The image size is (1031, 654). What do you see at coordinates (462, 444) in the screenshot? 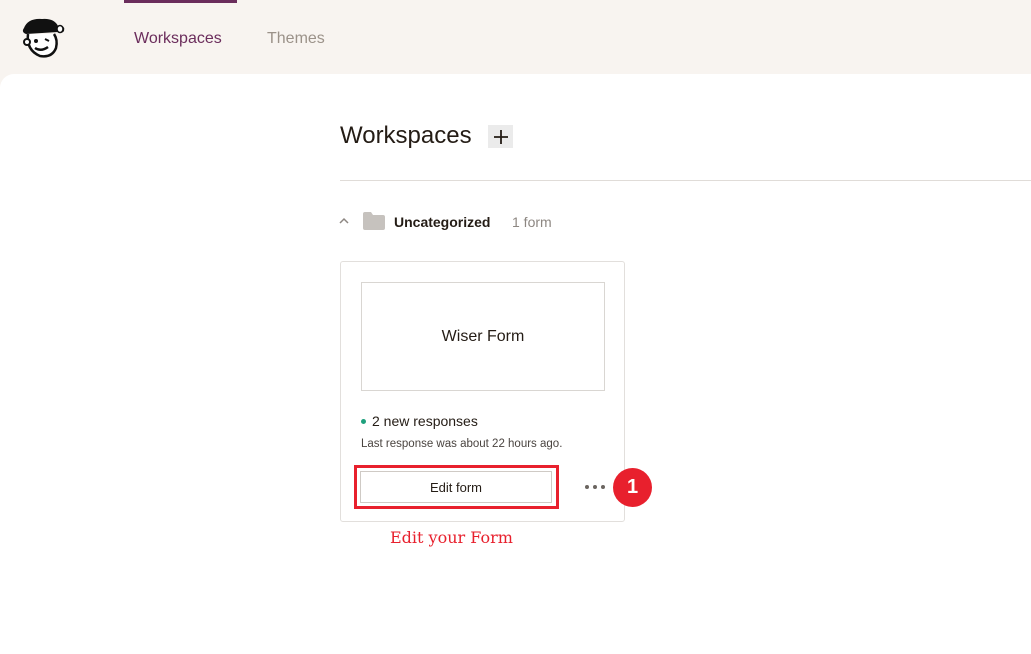
I see `last-response-text: Last response was about 22 hours ago.` at bounding box center [462, 444].